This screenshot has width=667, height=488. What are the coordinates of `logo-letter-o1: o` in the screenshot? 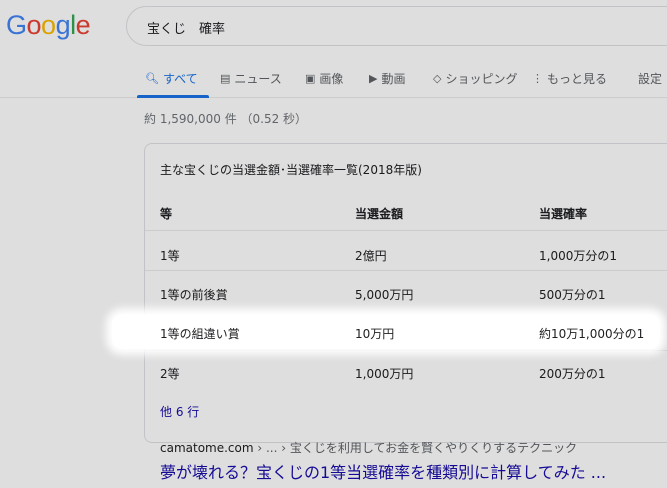 It's located at (34, 25).